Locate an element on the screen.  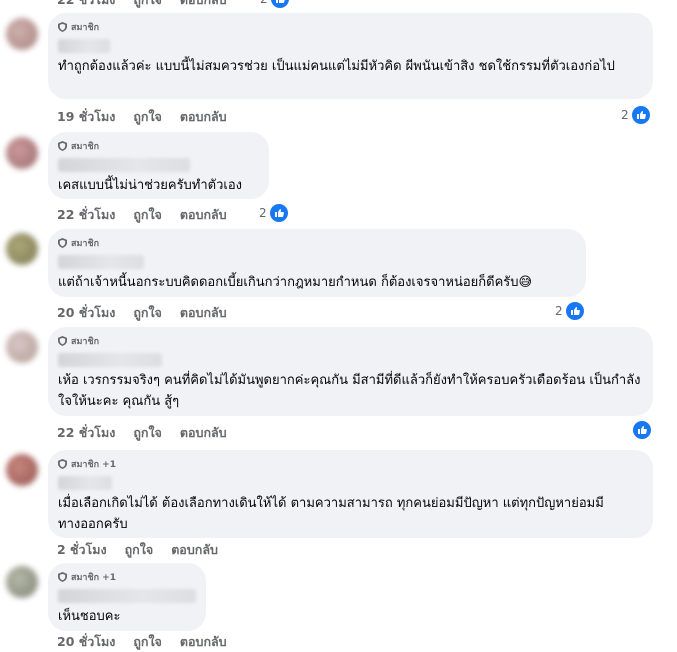
comment-actions: 2 ชั่วโมง ถูกใจ ตอบกลับ is located at coordinates (137, 550).